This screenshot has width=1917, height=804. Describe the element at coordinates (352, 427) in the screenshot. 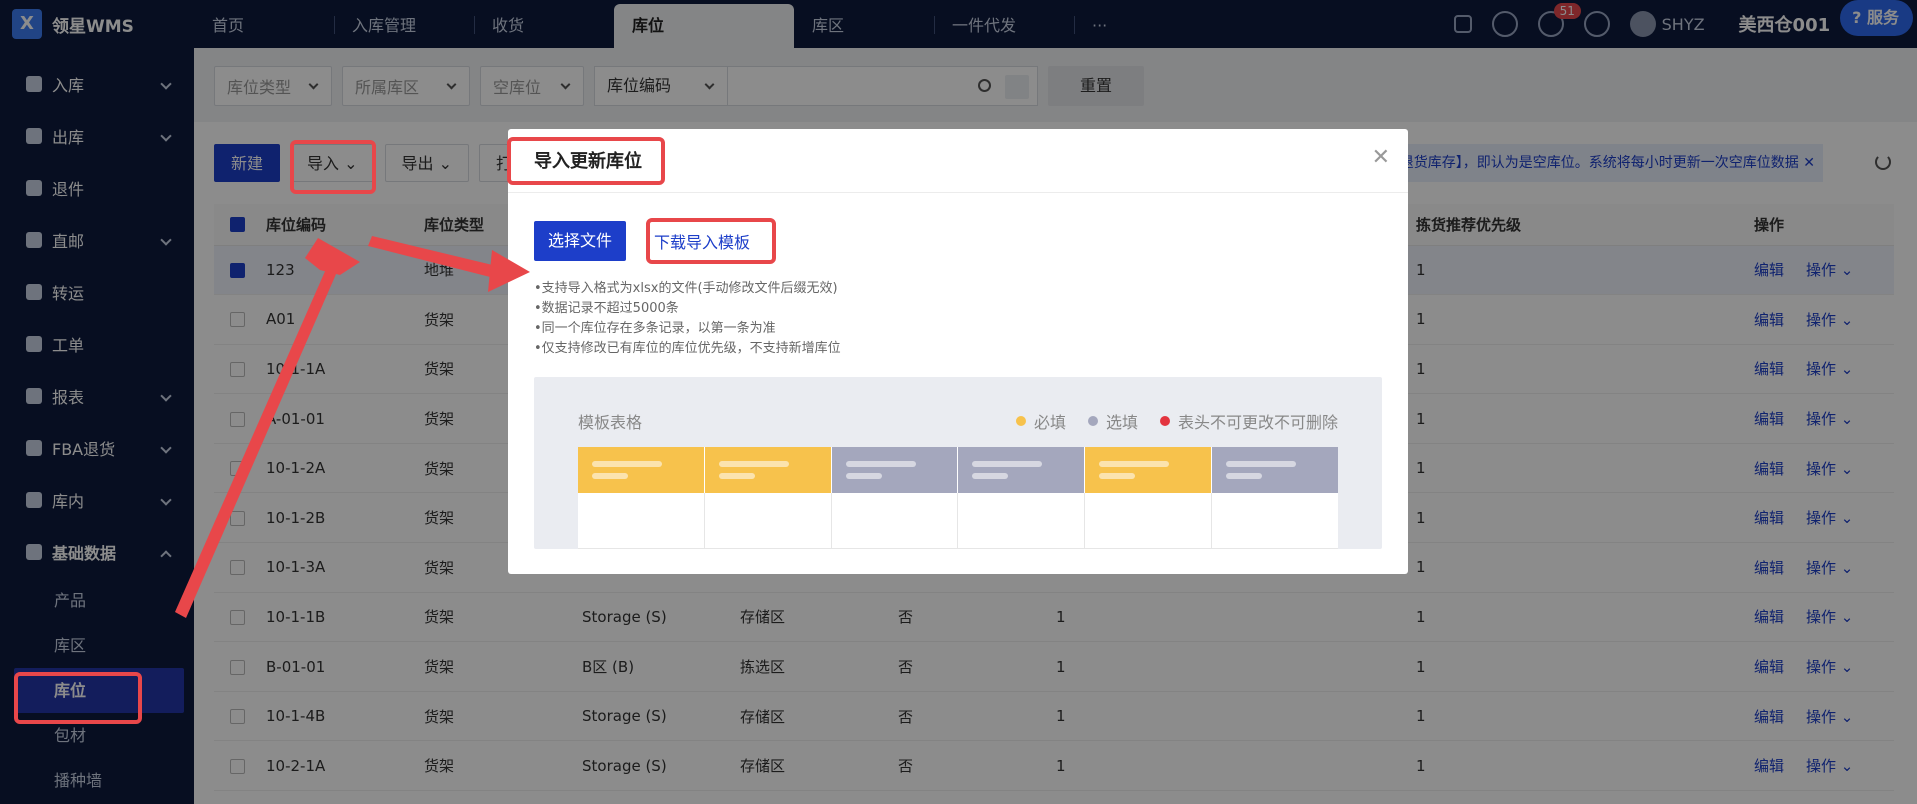

I see `annotation-arrows` at that location.